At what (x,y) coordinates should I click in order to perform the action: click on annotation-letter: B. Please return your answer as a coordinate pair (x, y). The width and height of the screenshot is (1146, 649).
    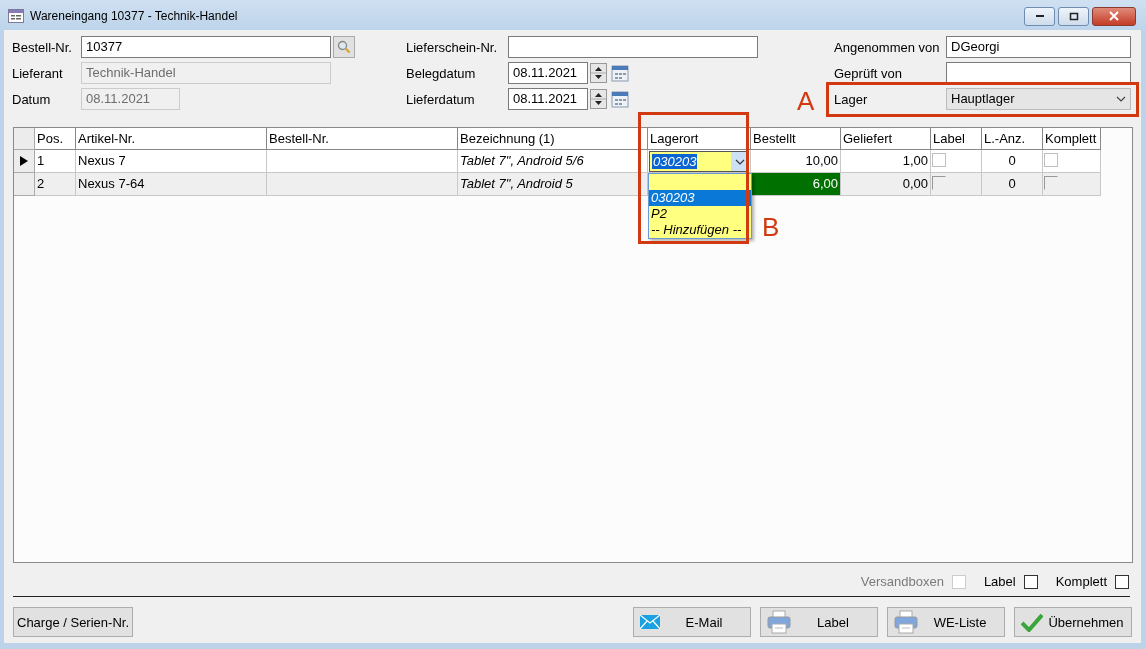
    Looking at the image, I should click on (771, 227).